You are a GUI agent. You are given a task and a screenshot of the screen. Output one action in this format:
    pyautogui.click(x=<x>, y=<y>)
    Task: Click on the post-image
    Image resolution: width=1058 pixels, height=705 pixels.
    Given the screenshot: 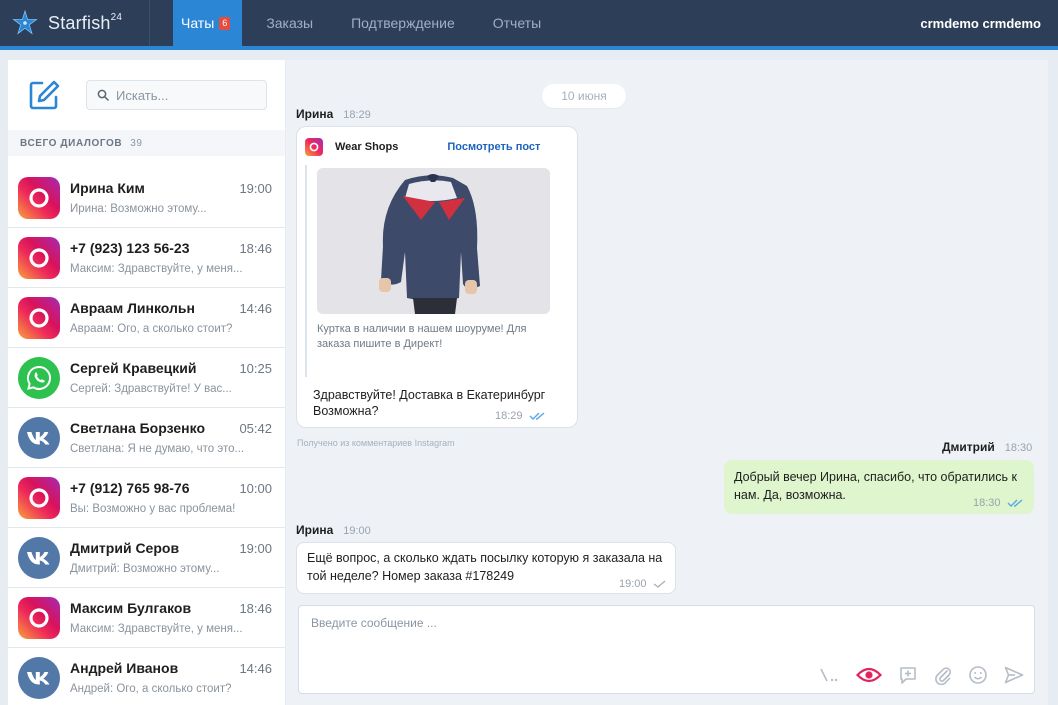 What is the action you would take?
    pyautogui.click(x=433, y=241)
    